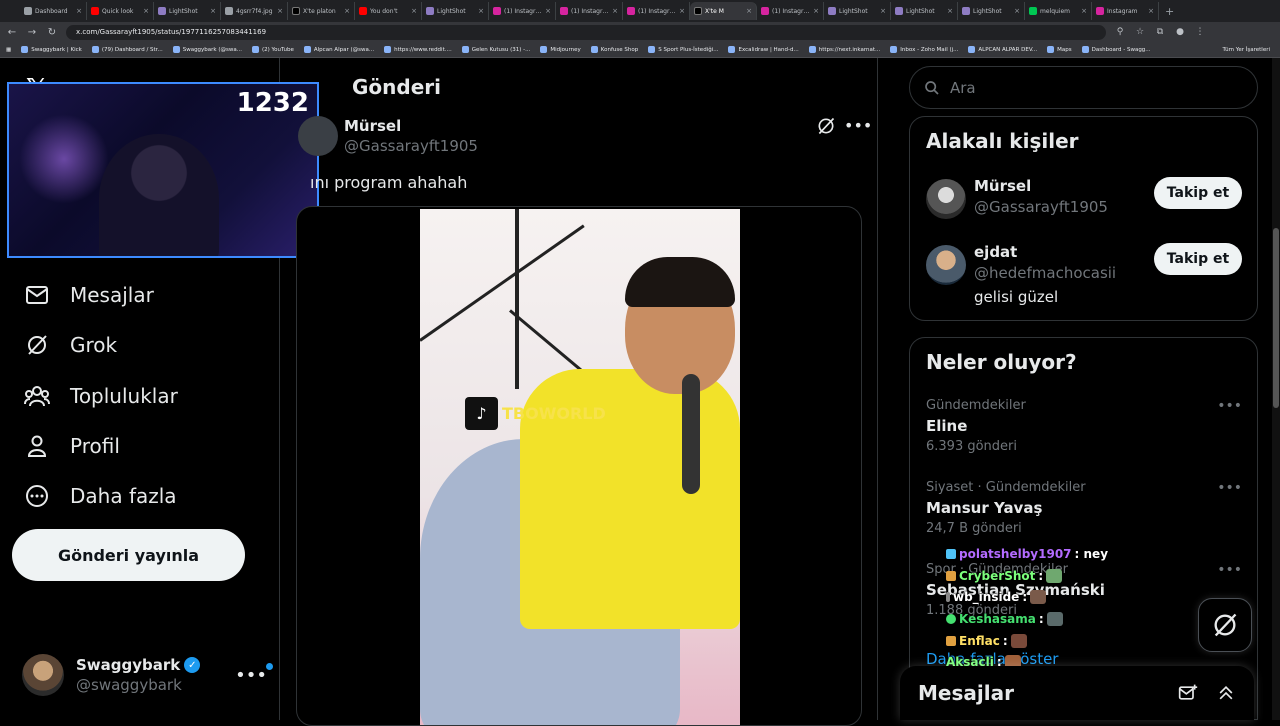  What do you see at coordinates (1060, 252) in the screenshot?
I see `person-name: ejdat` at bounding box center [1060, 252].